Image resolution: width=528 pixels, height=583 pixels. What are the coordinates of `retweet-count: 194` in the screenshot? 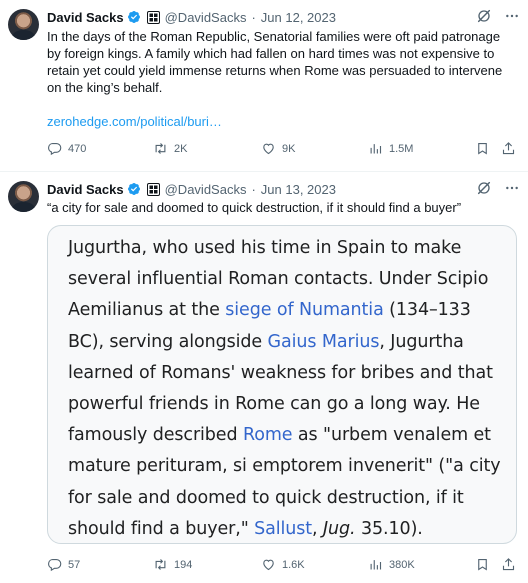 It's located at (183, 564).